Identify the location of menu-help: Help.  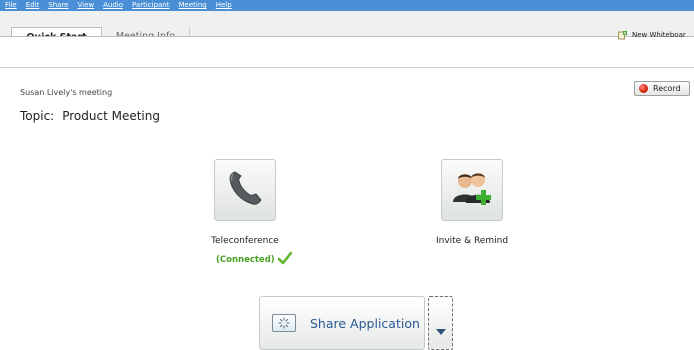
(224, 5).